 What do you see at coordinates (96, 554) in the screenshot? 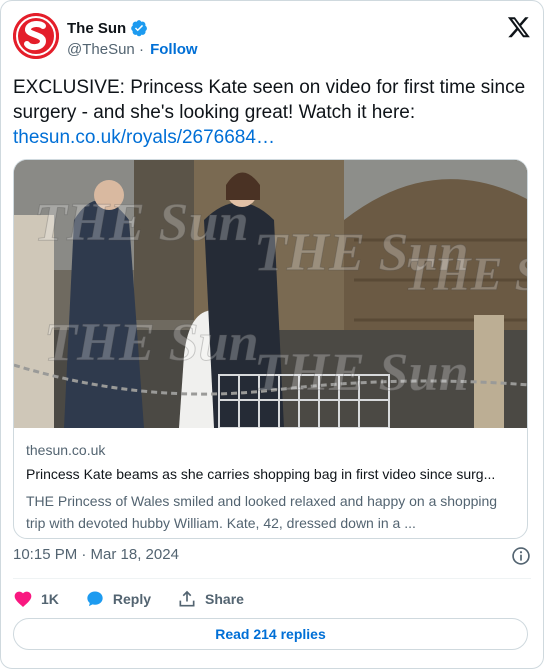
I see `timestamp: 10:15 PM · Mar 18, 2024` at bounding box center [96, 554].